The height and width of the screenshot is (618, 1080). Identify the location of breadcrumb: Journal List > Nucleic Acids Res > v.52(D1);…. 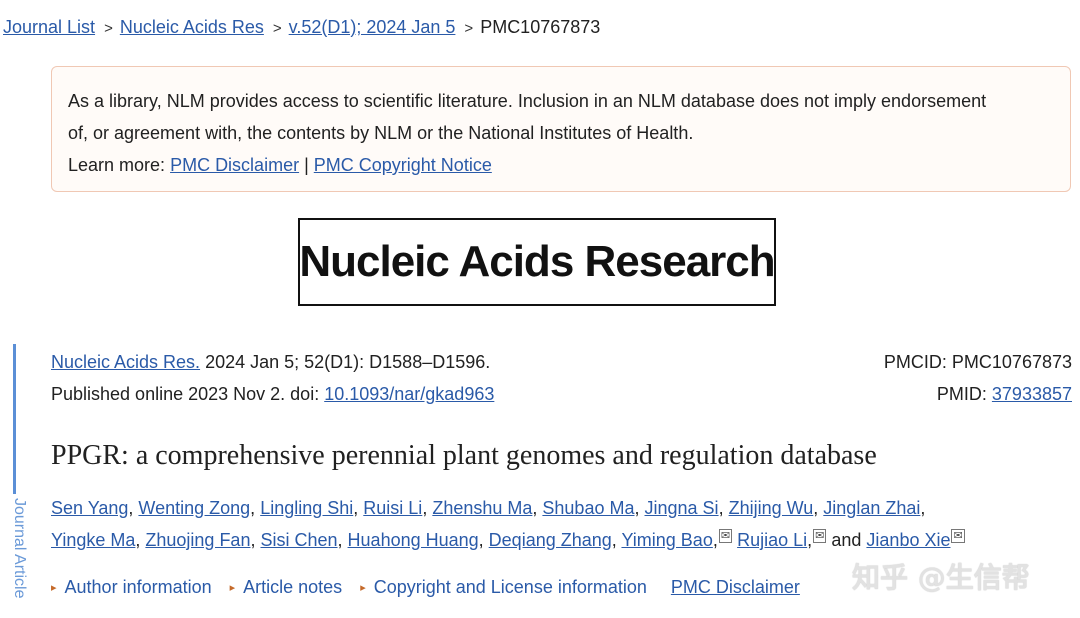
(301, 28).